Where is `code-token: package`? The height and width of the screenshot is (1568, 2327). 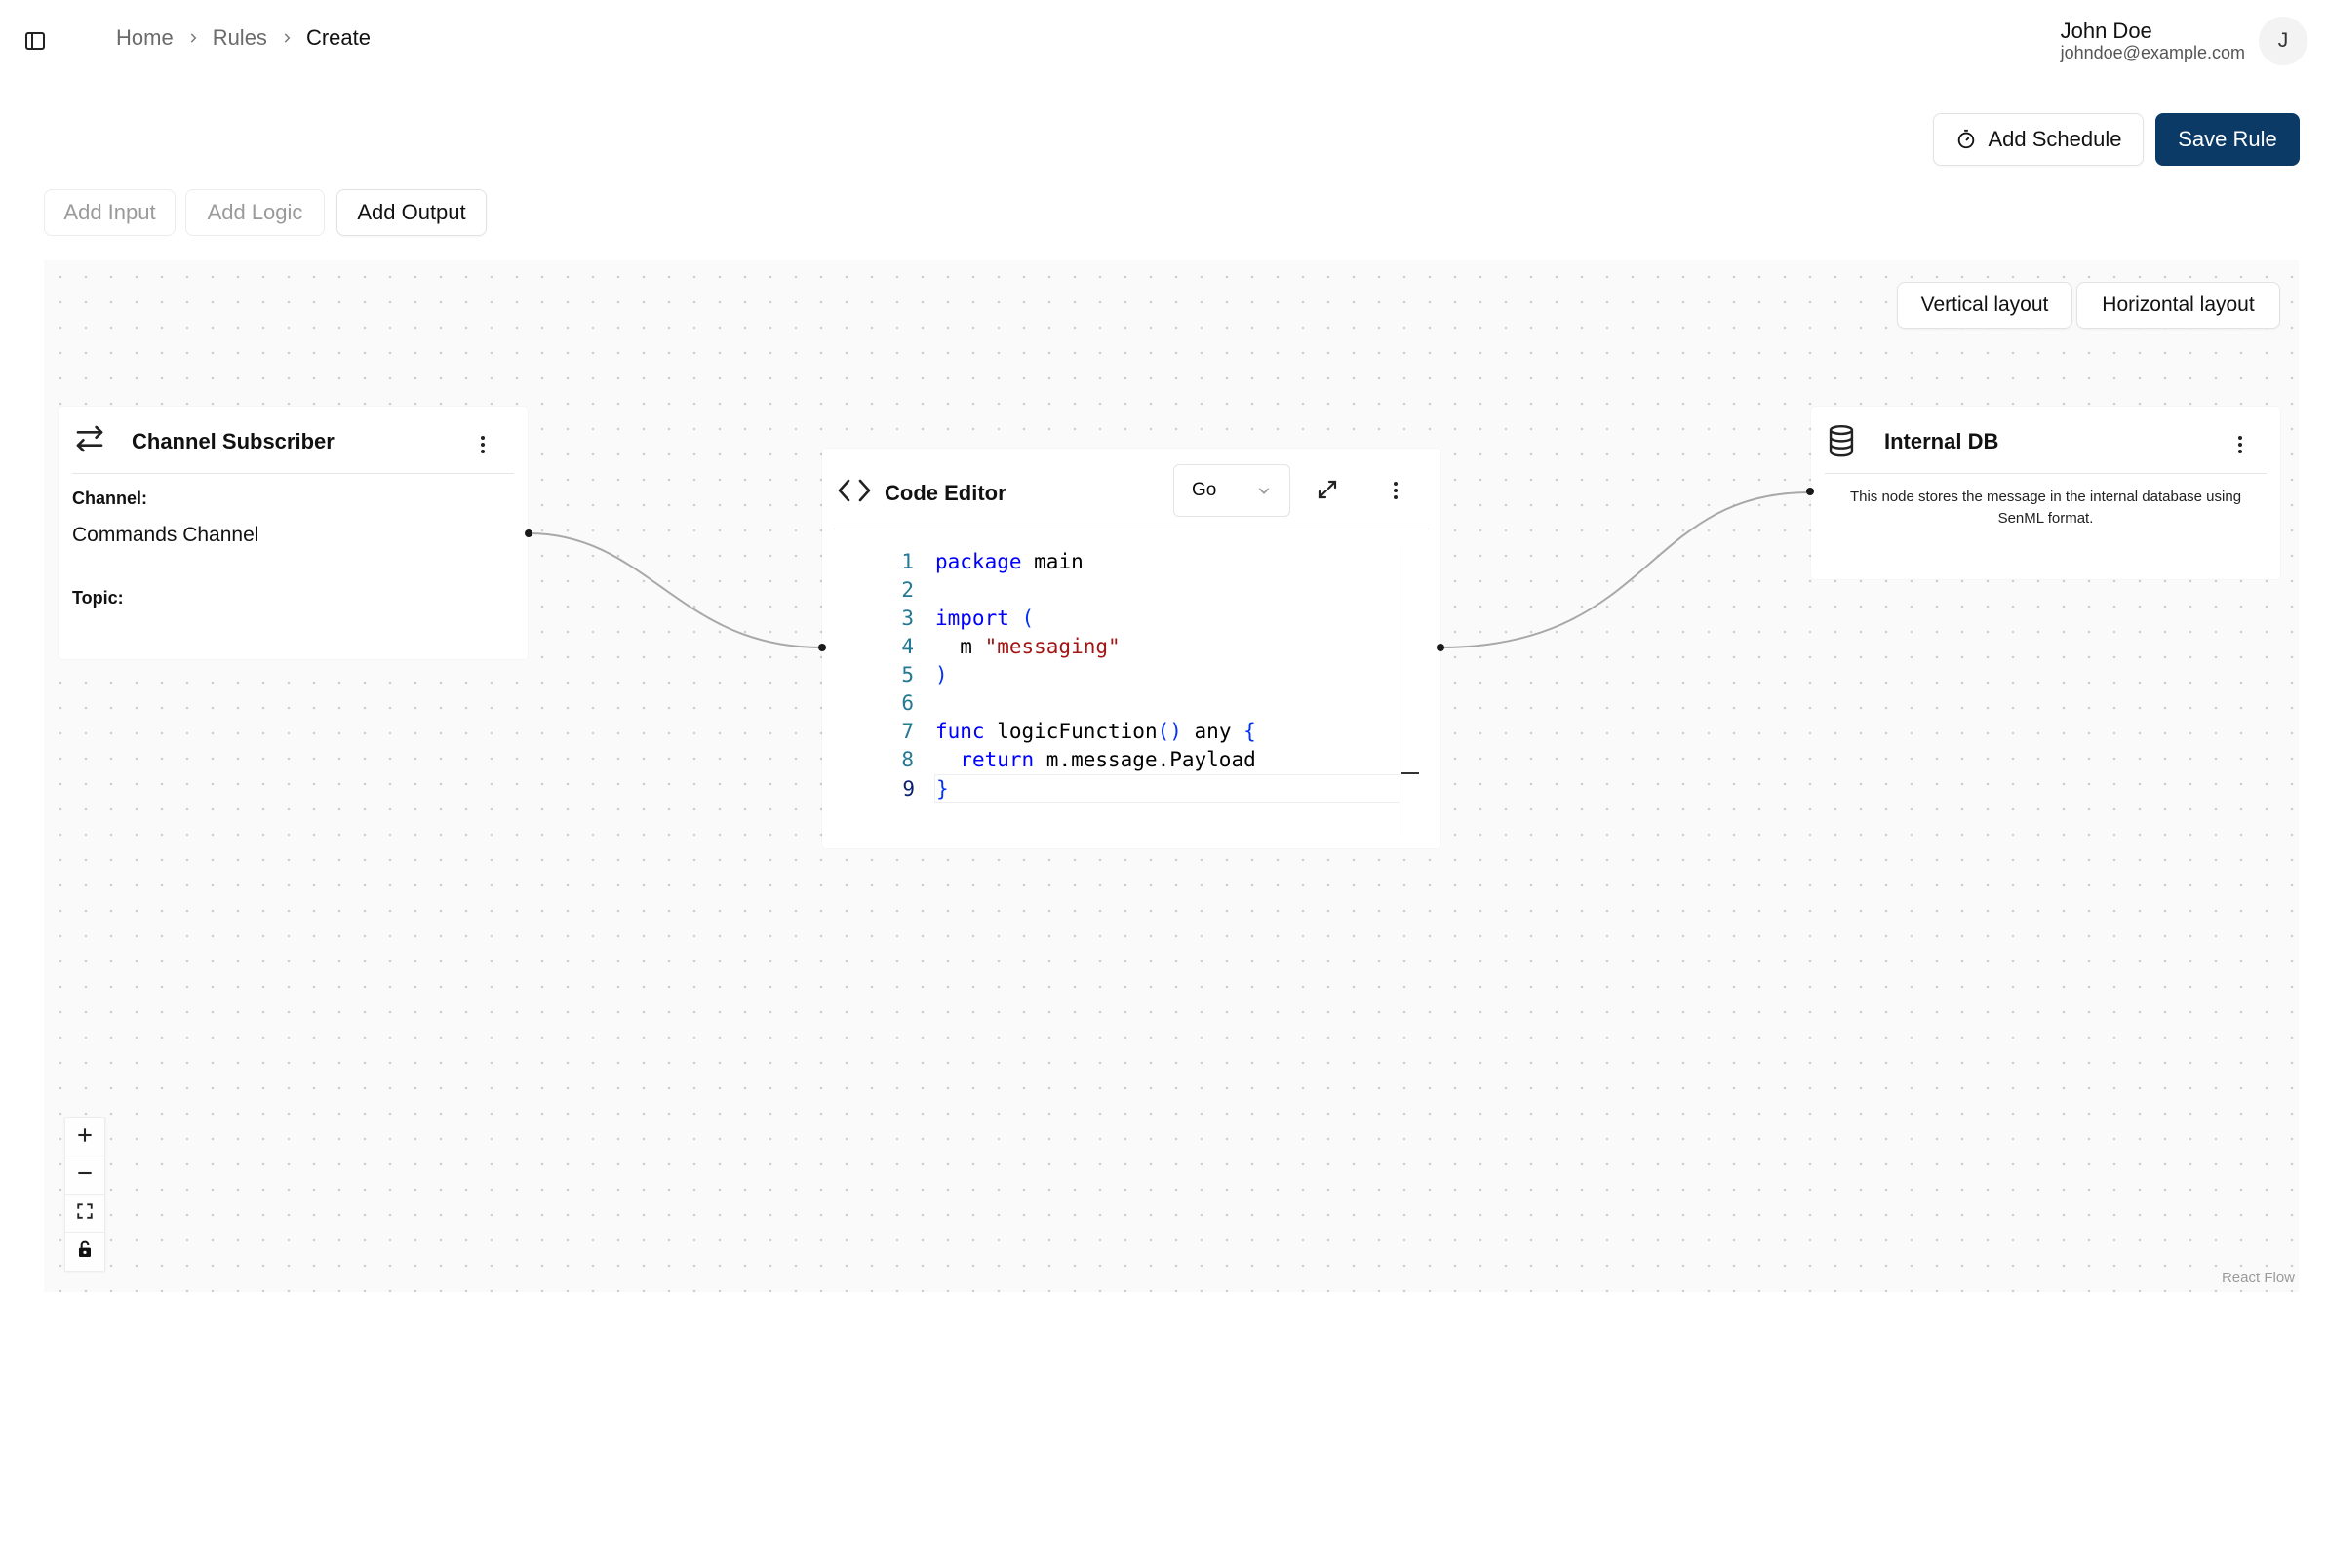
code-token: package is located at coordinates (979, 561).